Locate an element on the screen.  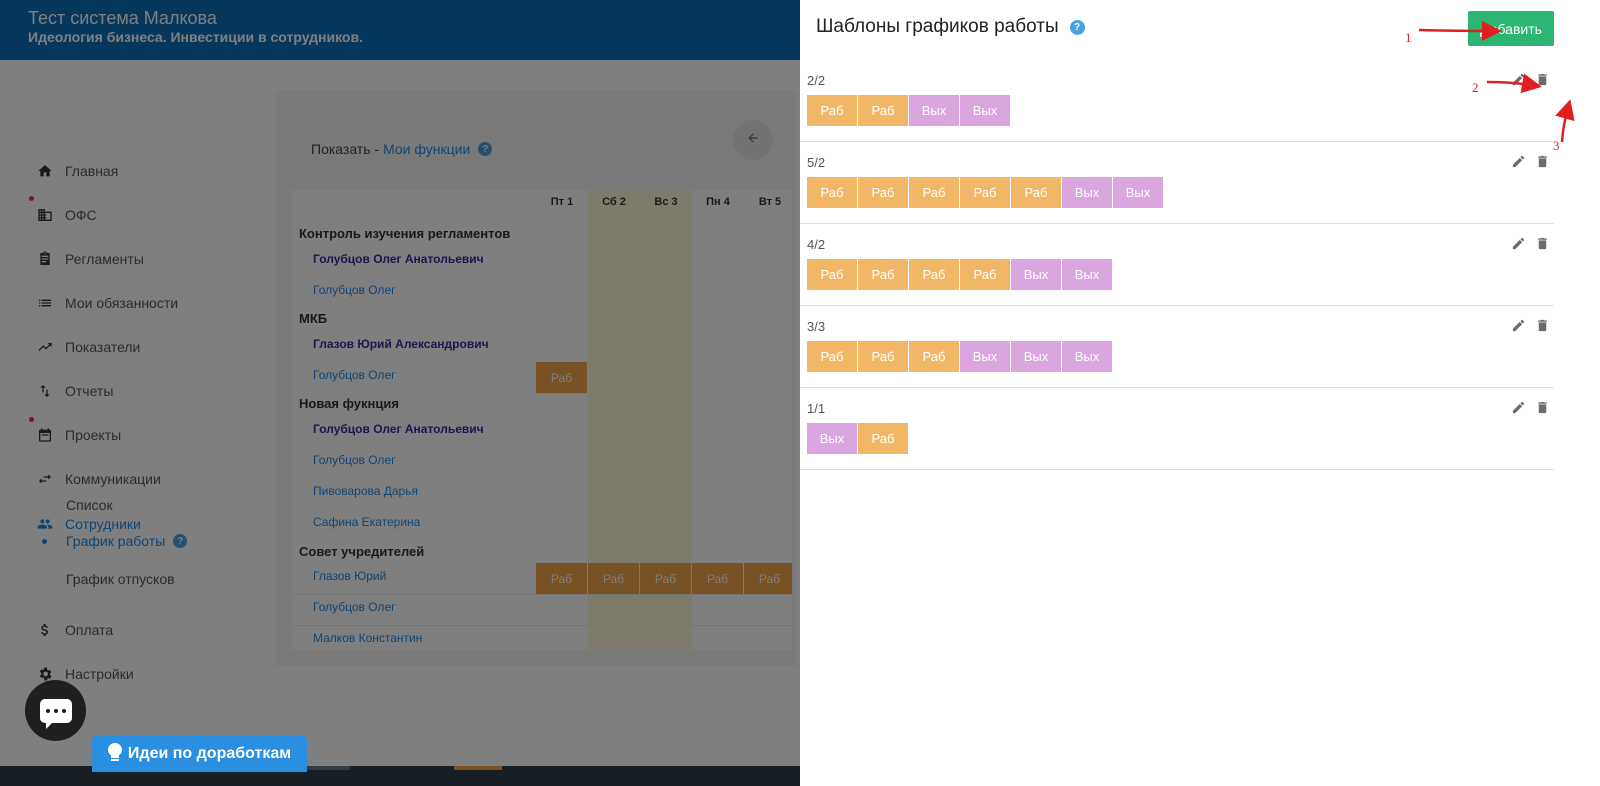
template-row: 4/2 Раб Раб Раб Раб Вых Вых is located at coordinates (1177, 265).